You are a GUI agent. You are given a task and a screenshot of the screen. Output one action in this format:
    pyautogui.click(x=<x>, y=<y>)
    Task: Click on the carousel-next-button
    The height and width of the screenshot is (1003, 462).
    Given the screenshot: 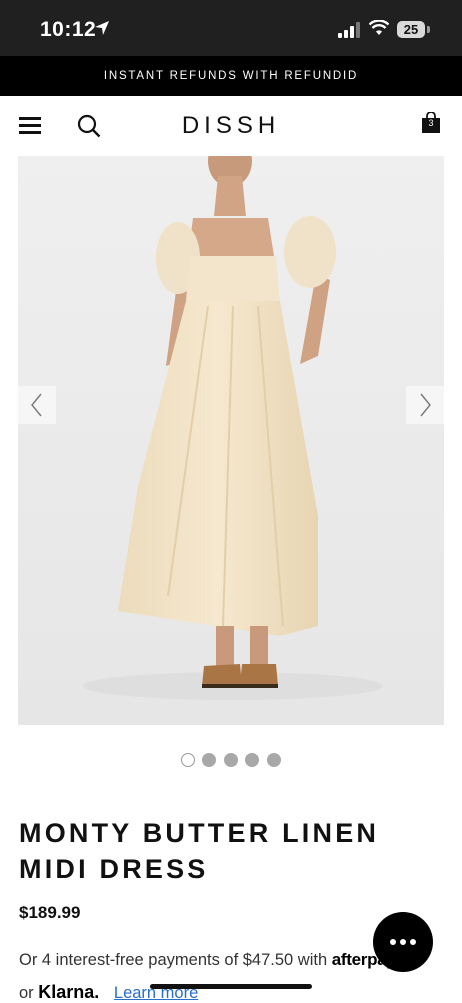 What is the action you would take?
    pyautogui.click(x=425, y=405)
    